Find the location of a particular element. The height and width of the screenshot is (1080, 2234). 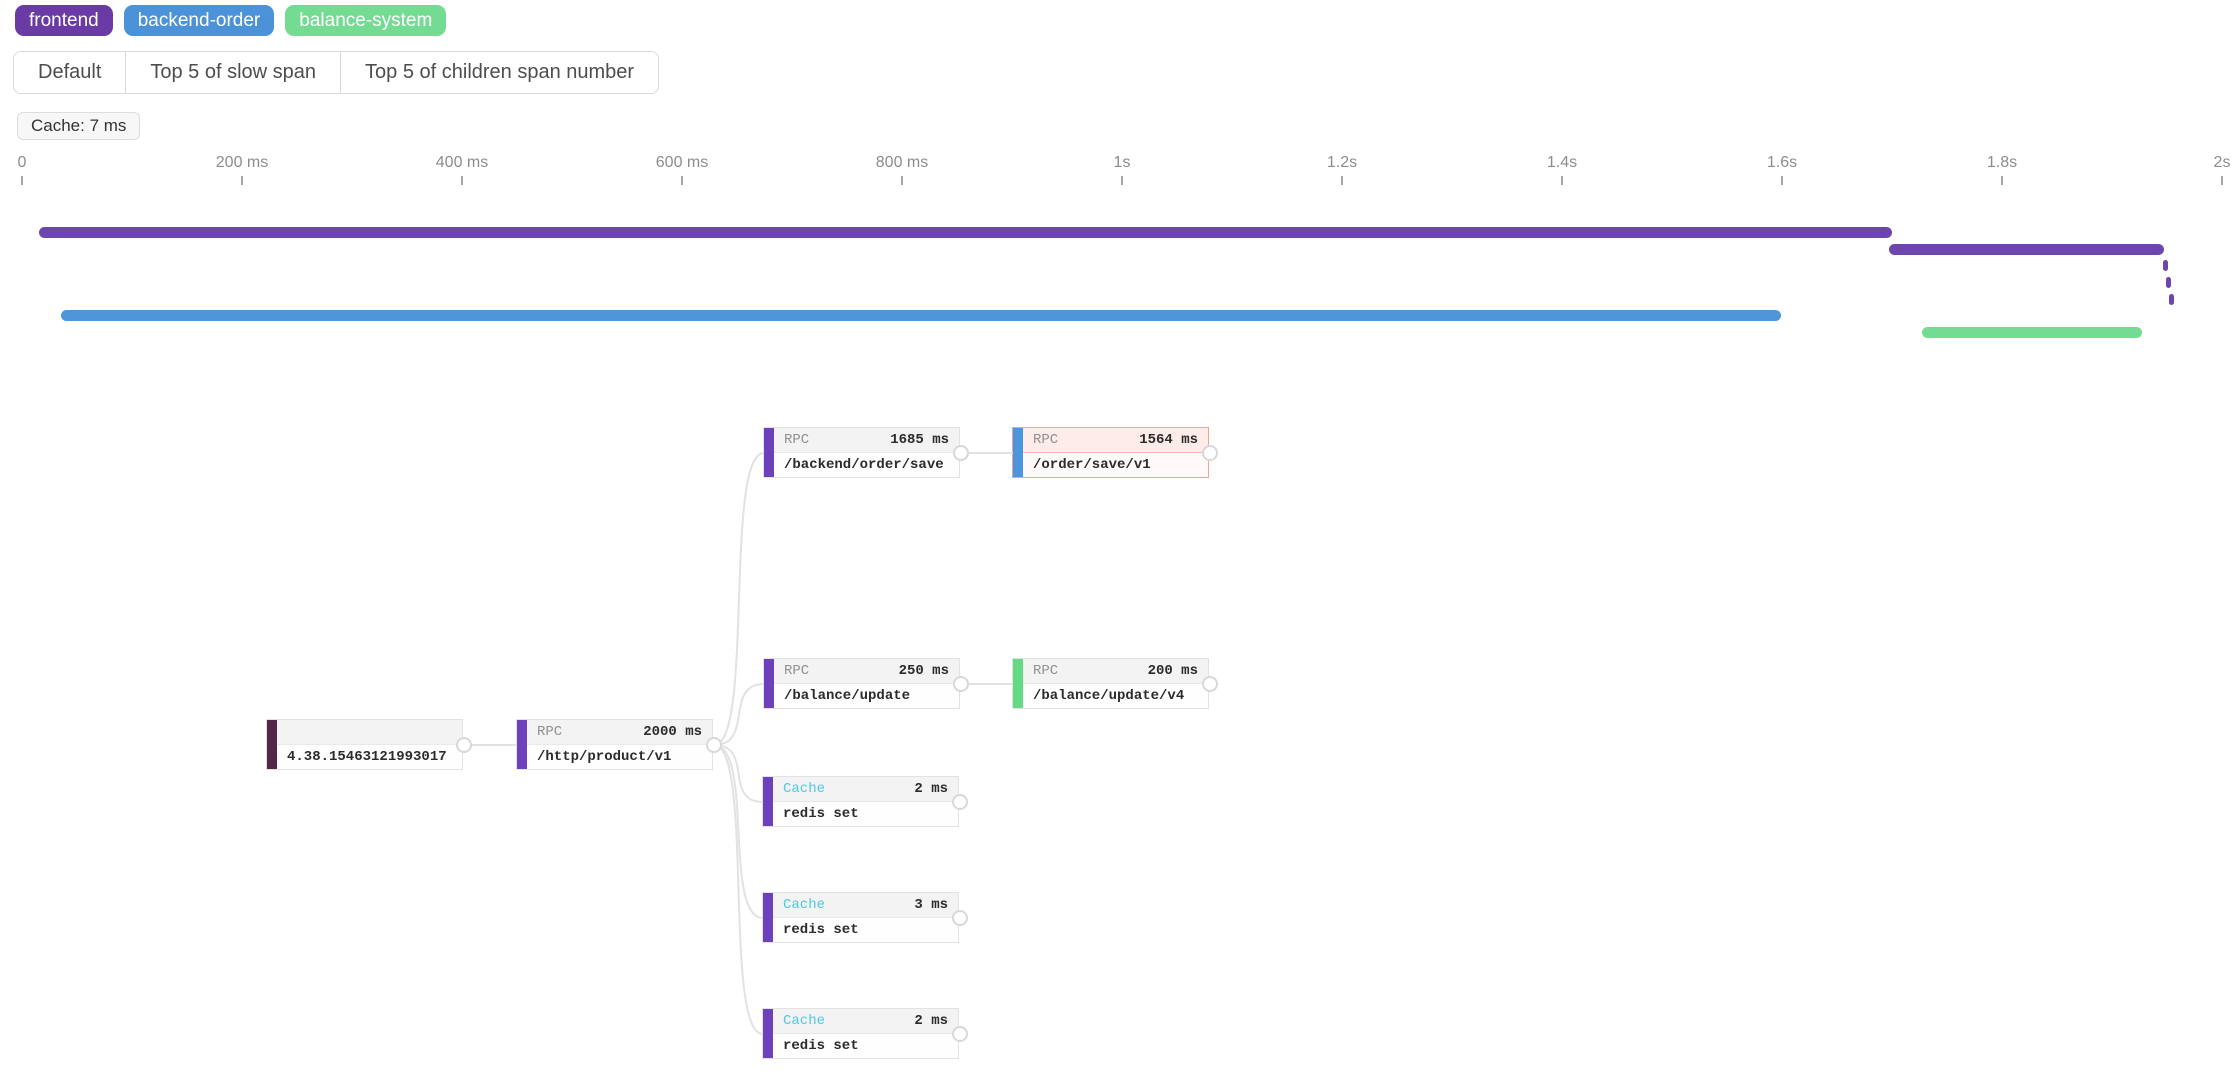

time-axis-label: 800 ms is located at coordinates (902, 162).